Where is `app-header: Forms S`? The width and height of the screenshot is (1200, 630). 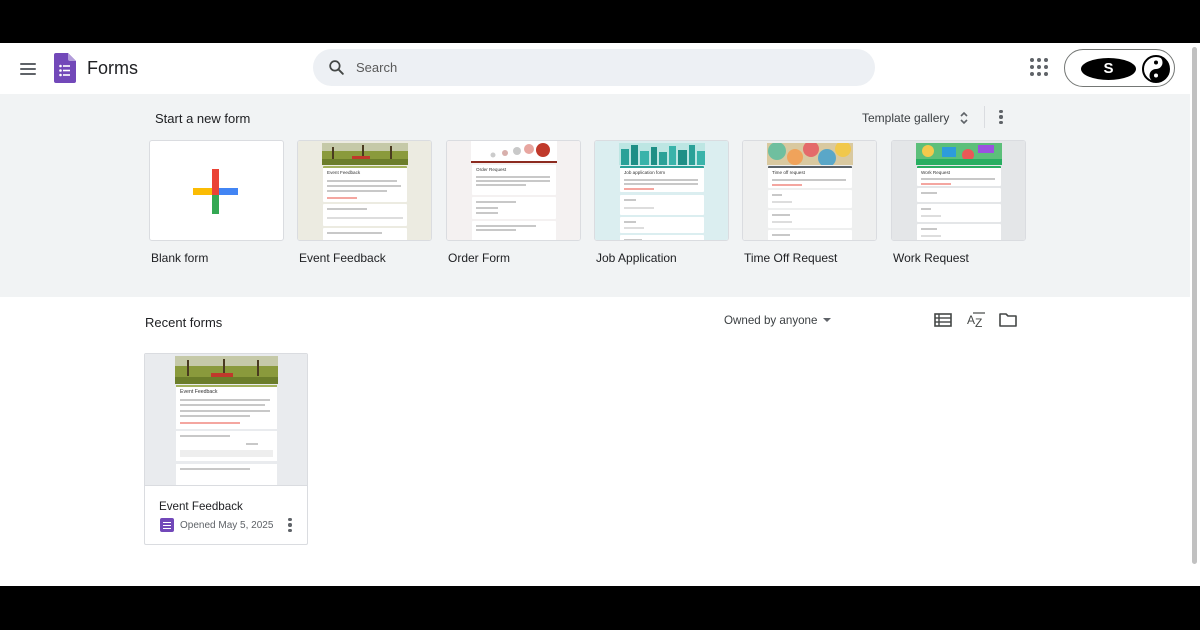
app-header: Forms S is located at coordinates (595, 68).